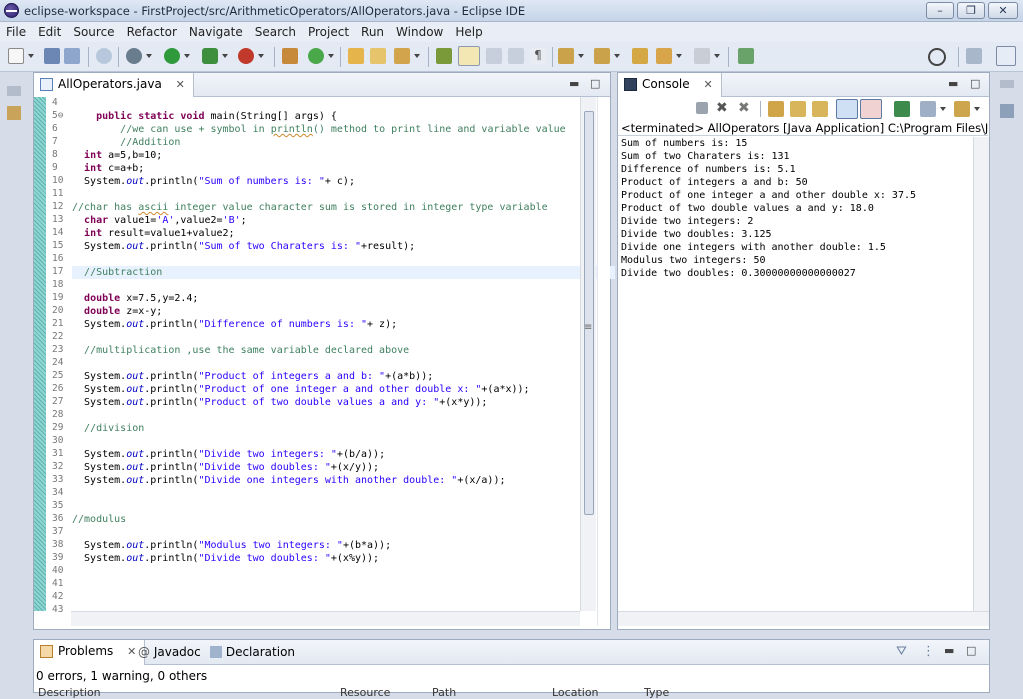 The height and width of the screenshot is (699, 1023). Describe the element at coordinates (1006, 56) in the screenshot. I see `java-perspective-icon` at that location.